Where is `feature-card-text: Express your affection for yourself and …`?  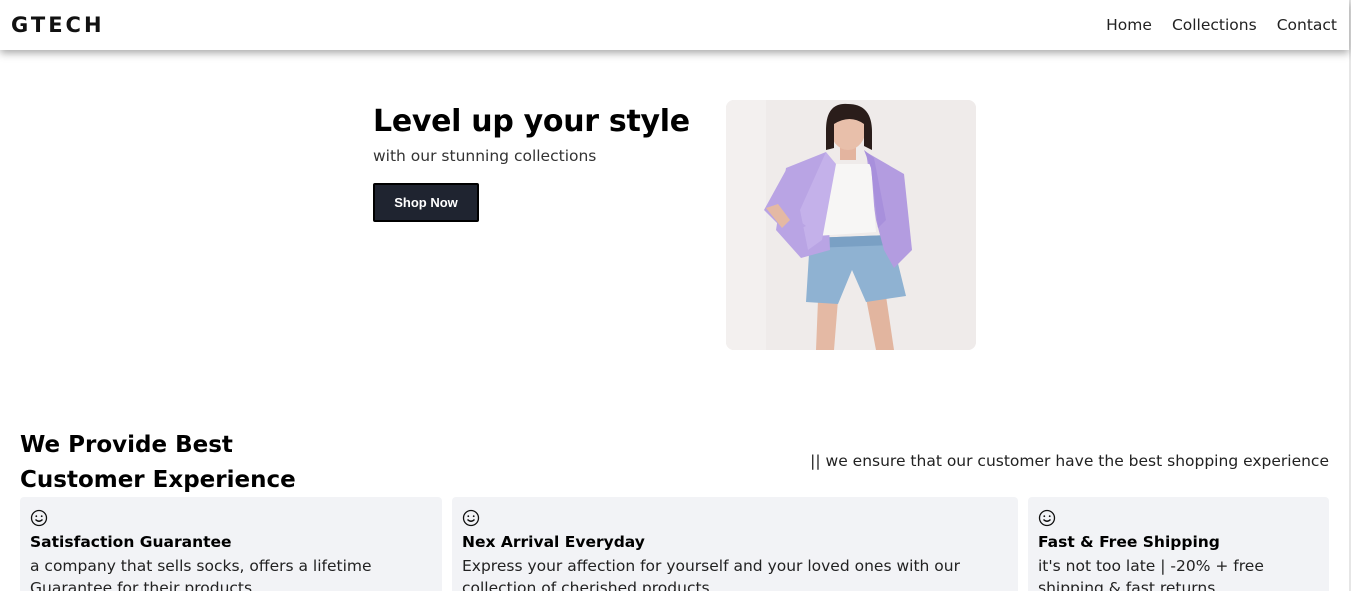
feature-card-text: Express your affection for yourself and … is located at coordinates (711, 574).